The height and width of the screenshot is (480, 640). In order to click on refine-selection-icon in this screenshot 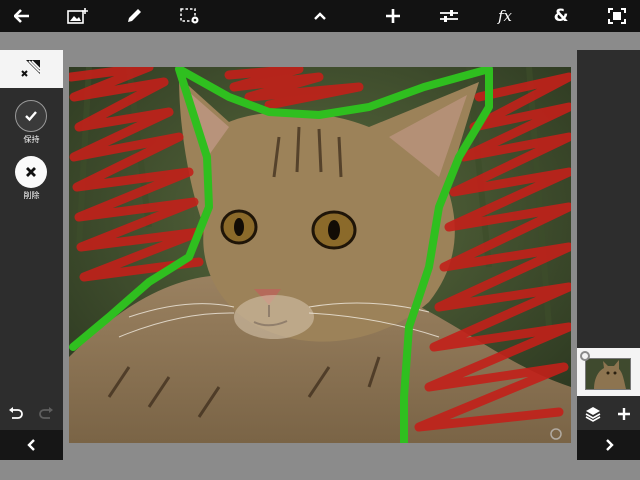, I will do `click(30, 68)`.